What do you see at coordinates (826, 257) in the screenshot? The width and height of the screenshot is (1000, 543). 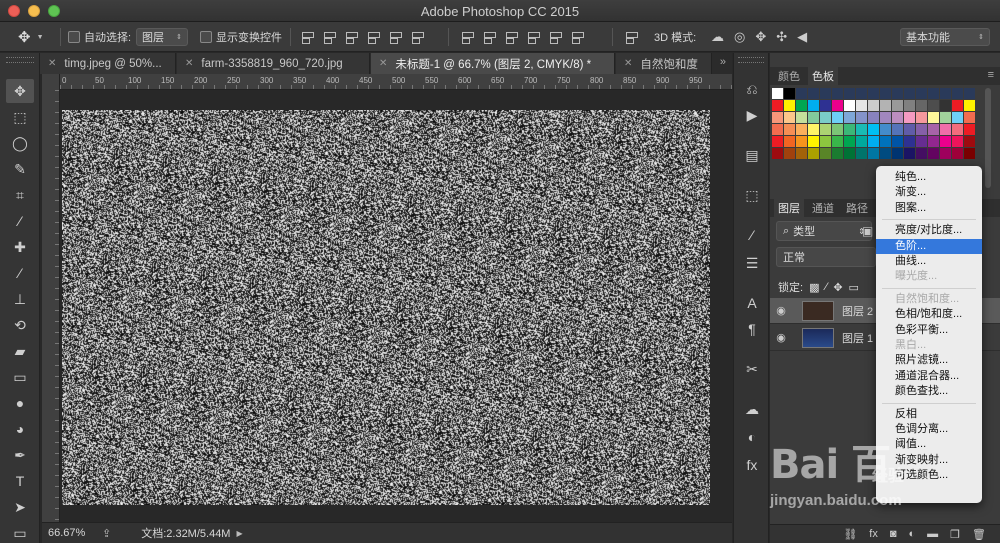 I see `blend-mode-dropdown: 正常` at bounding box center [826, 257].